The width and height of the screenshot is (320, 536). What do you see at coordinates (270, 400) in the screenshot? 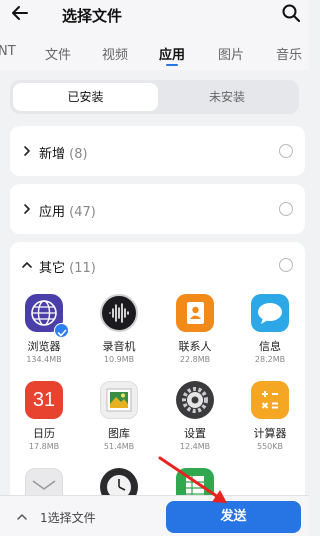
I see `calculator-icon` at bounding box center [270, 400].